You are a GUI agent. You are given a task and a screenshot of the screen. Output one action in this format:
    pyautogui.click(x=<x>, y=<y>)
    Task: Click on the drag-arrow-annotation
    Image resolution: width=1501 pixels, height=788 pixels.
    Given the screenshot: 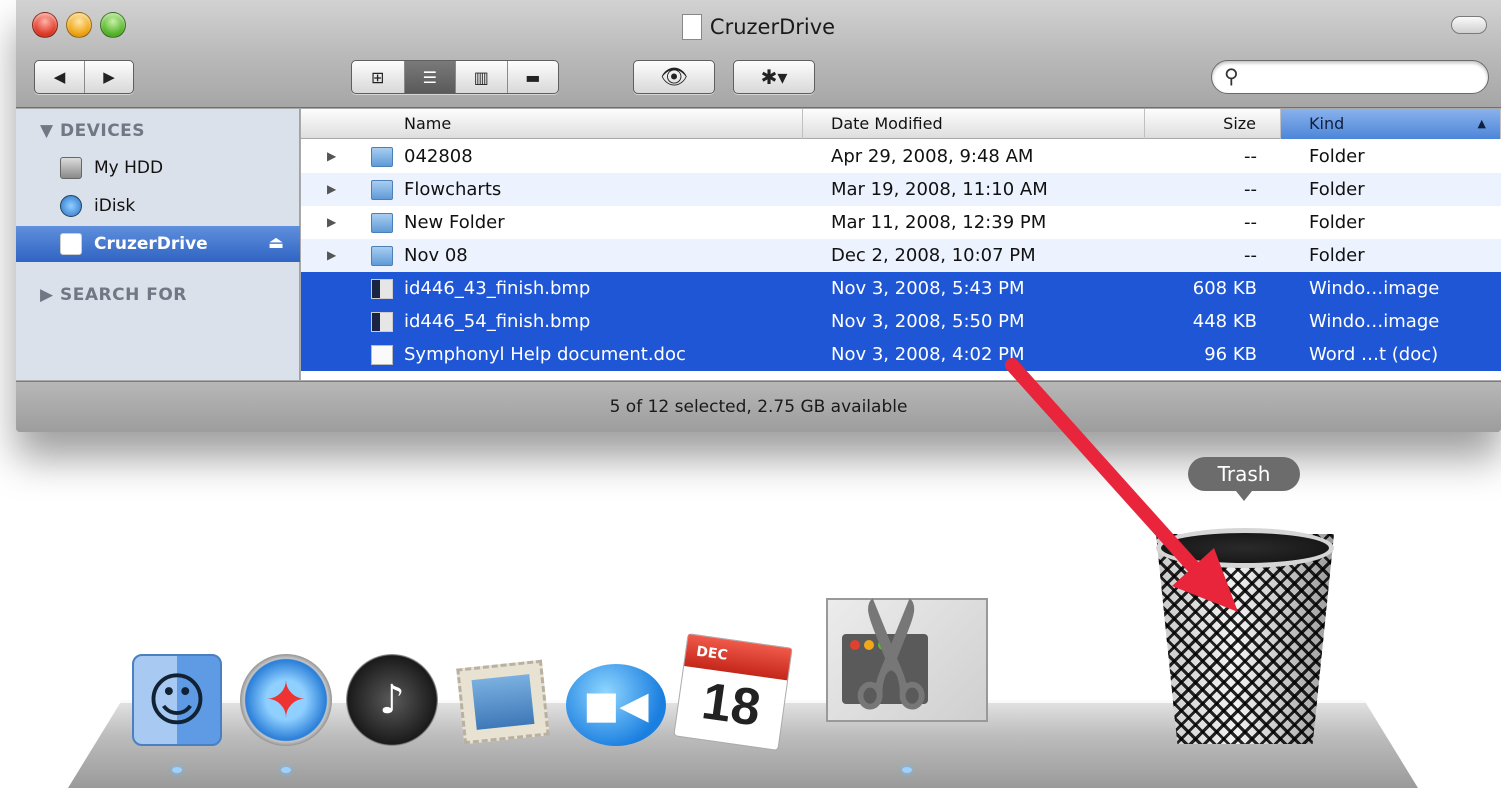 What is the action you would take?
    pyautogui.click(x=1121, y=485)
    